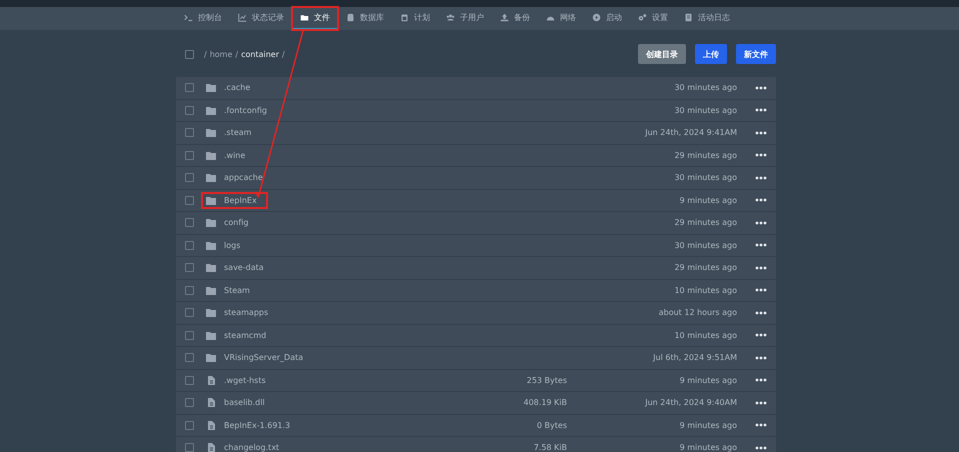 This screenshot has width=959, height=452. Describe the element at coordinates (476, 335) in the screenshot. I see `file-row: steamcmd 10 minutes ago` at that location.